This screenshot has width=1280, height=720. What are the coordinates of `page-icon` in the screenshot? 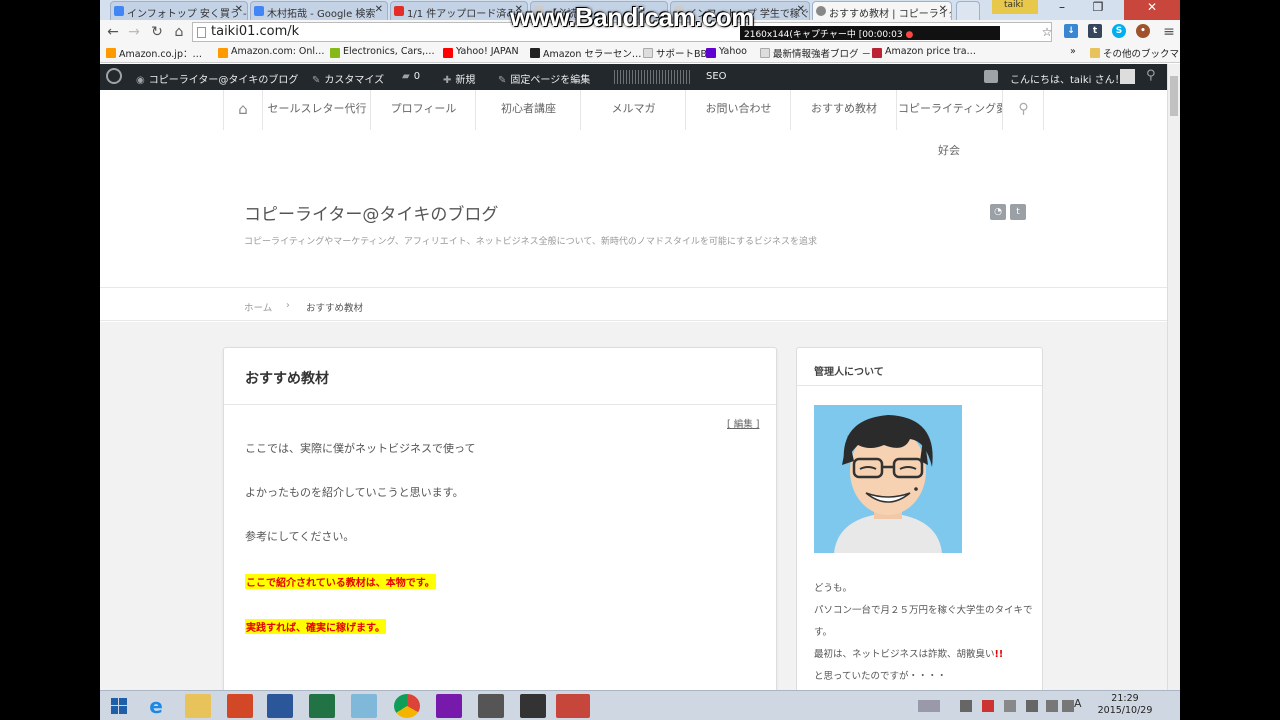 It's located at (648, 53).